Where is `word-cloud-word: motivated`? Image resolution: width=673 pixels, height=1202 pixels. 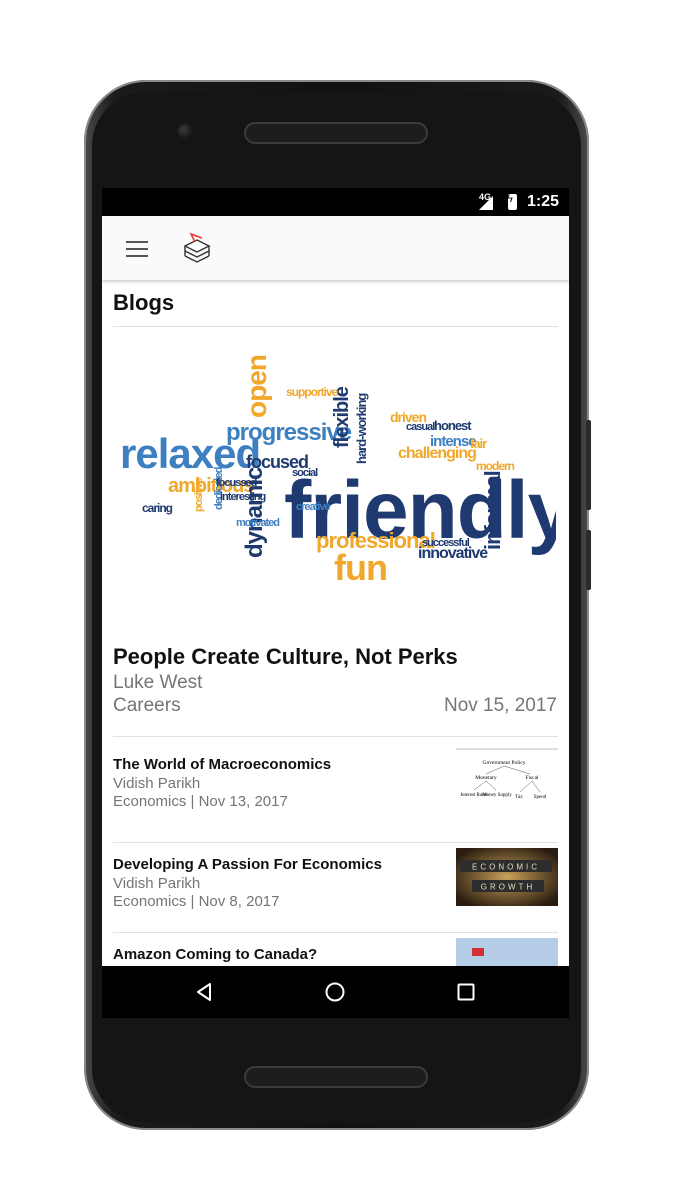
word-cloud-word: motivated is located at coordinates (257, 523).